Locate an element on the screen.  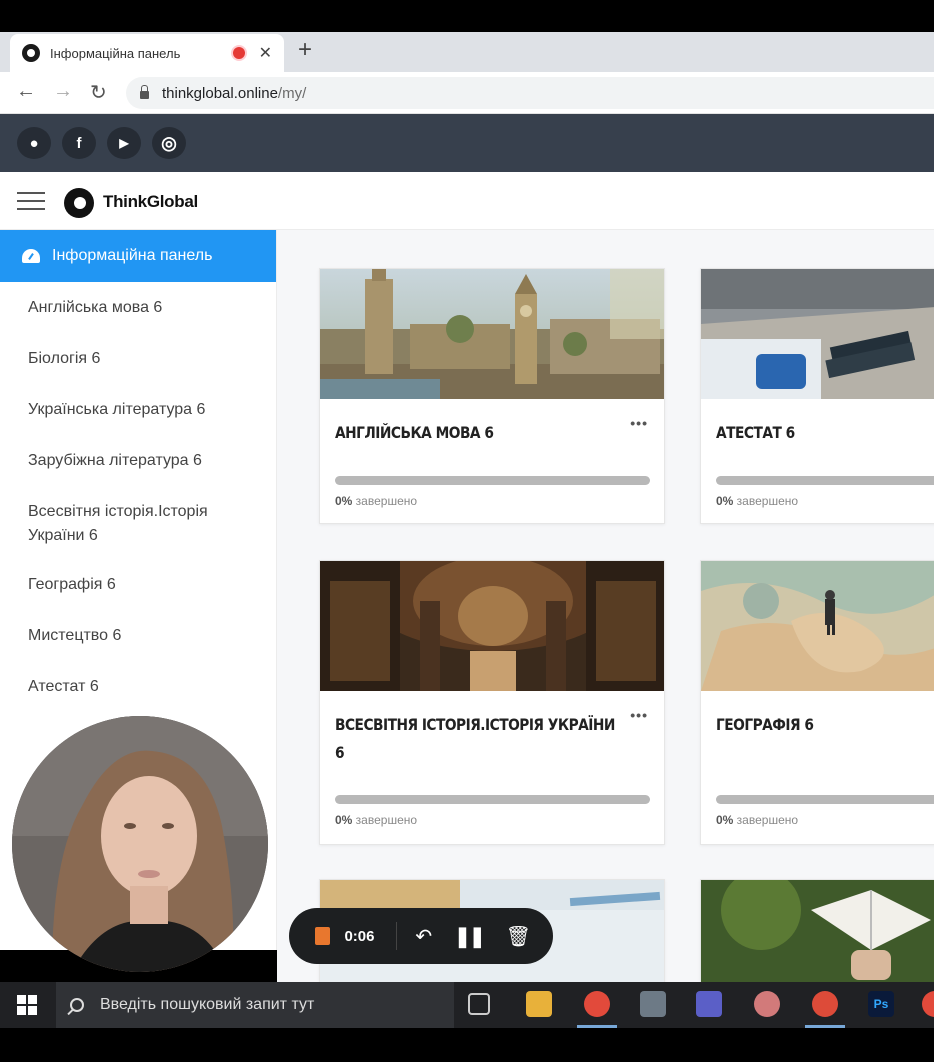
stop-recording-icon is located at coordinates (323, 936).